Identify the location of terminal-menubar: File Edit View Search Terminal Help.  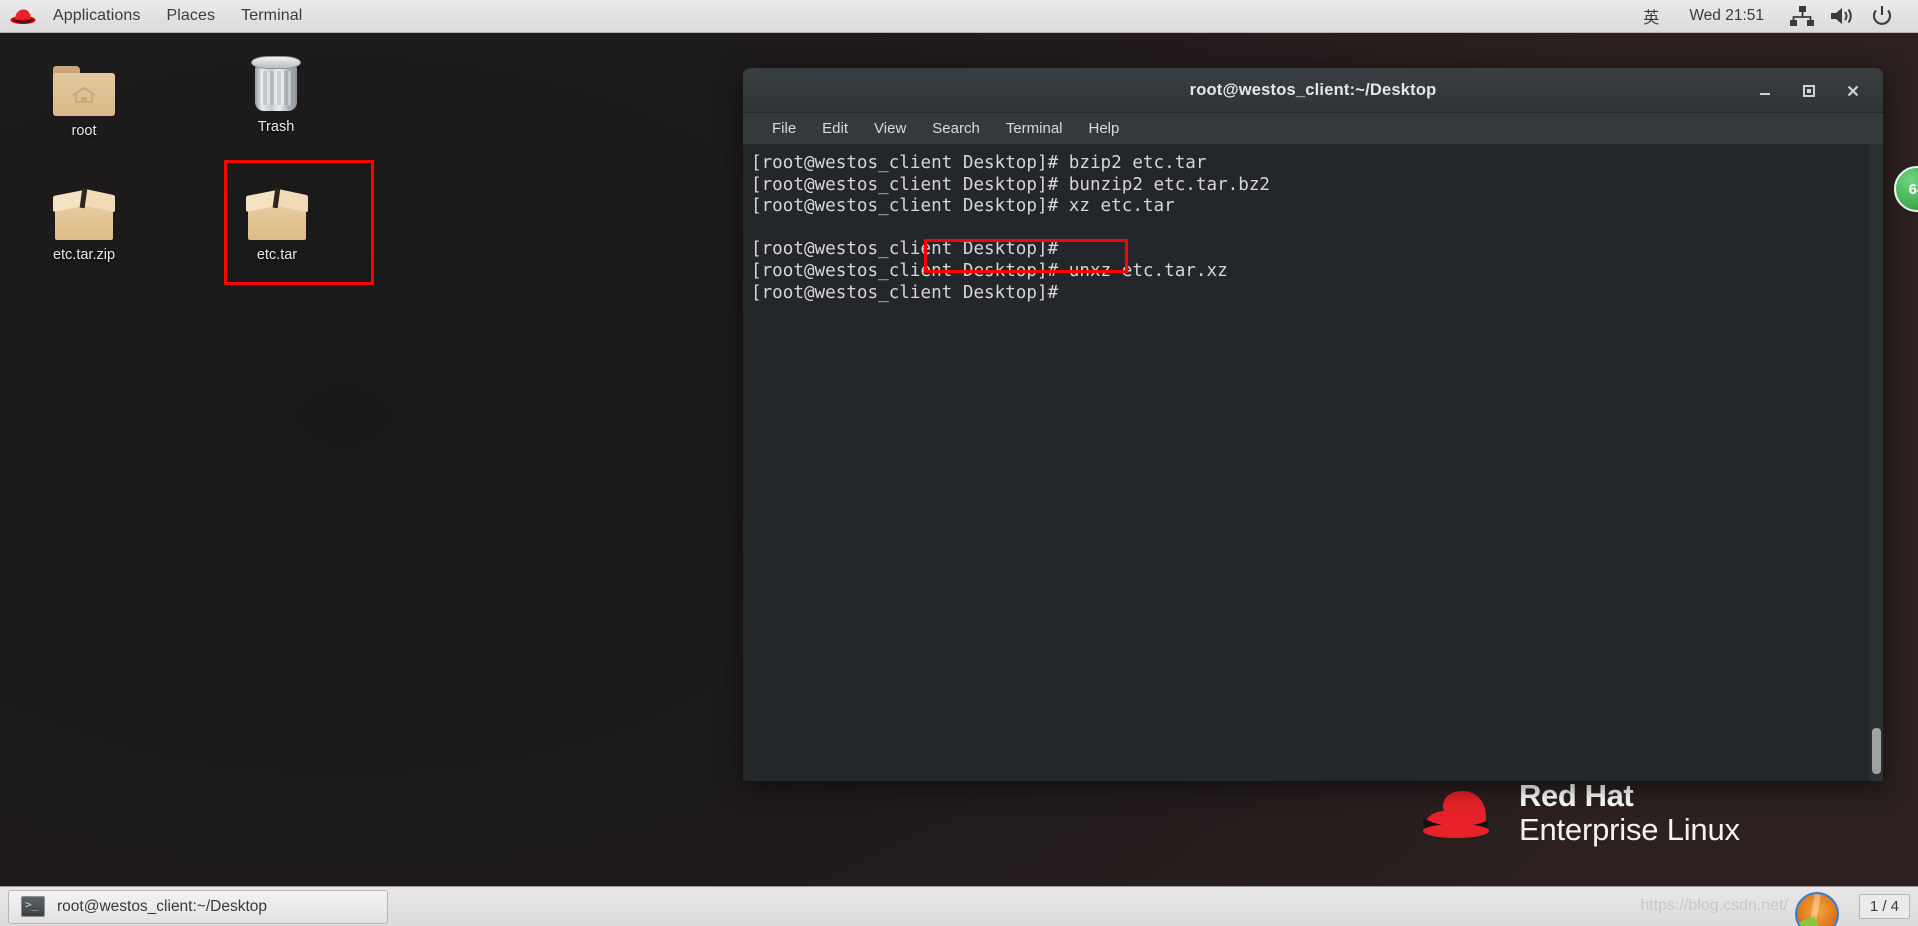
(1313, 129).